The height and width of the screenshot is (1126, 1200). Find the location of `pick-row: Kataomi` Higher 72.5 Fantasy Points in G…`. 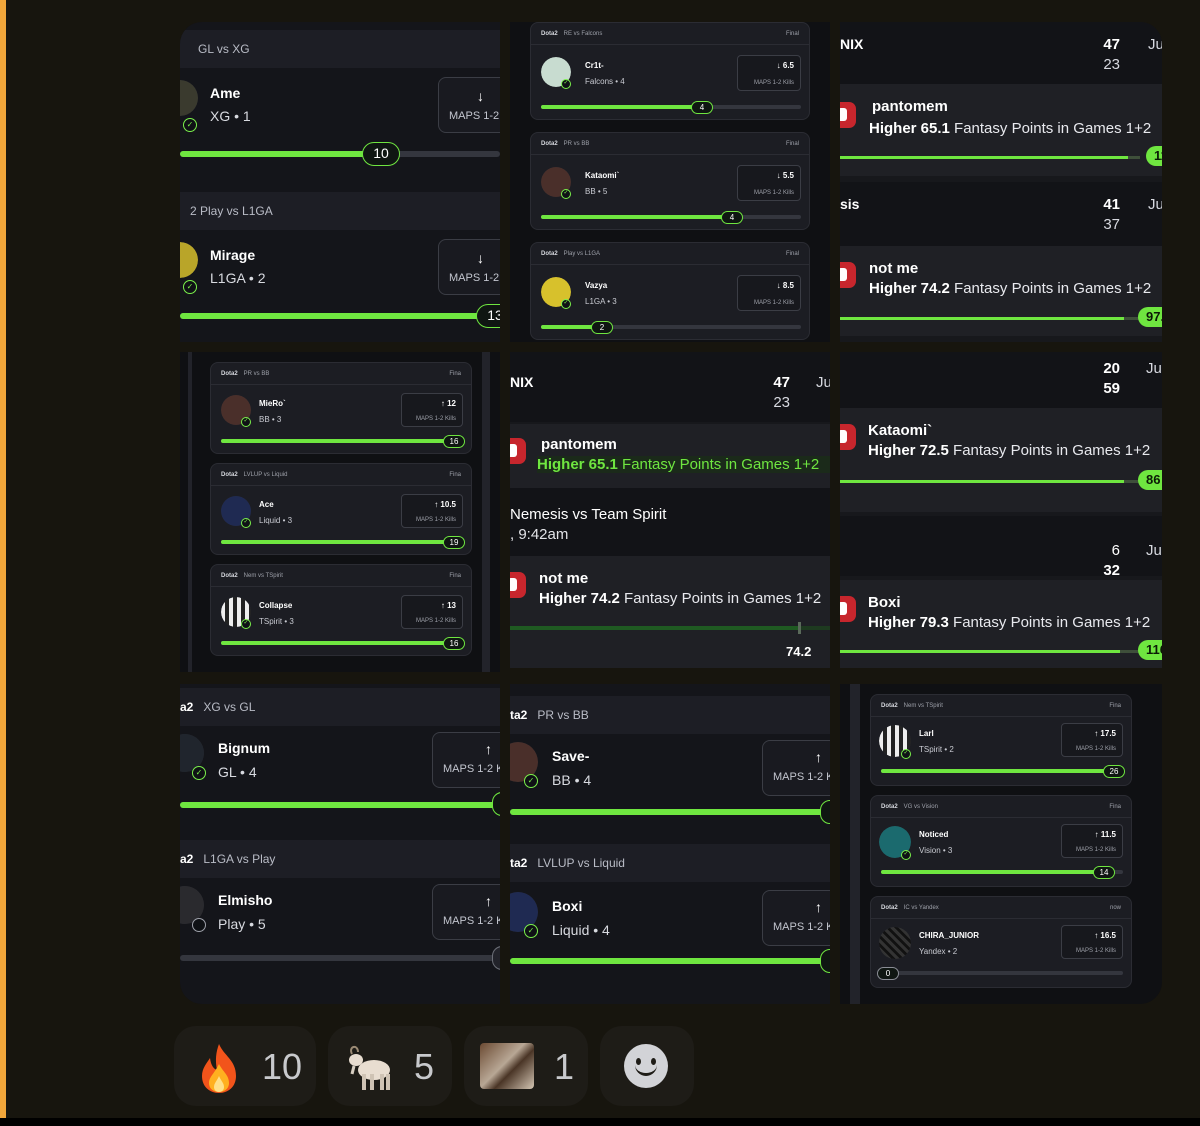

pick-row: Kataomi` Higher 72.5 Fantasy Points in G… is located at coordinates (1001, 460).